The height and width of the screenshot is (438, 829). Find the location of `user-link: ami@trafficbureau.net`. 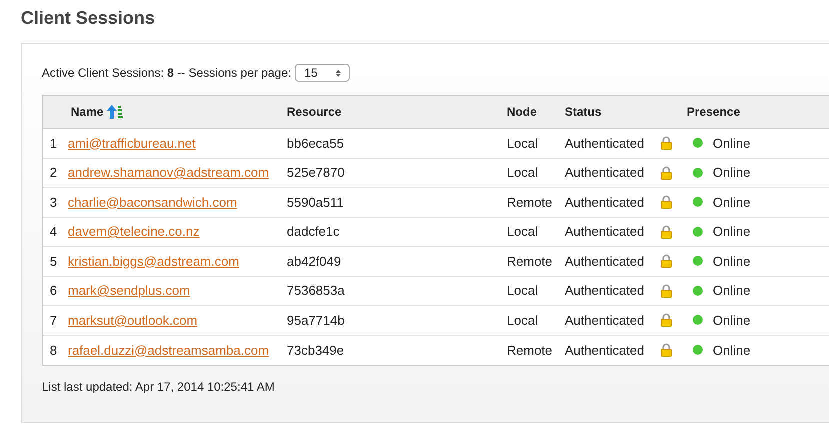

user-link: ami@trafficbureau.net is located at coordinates (132, 143).